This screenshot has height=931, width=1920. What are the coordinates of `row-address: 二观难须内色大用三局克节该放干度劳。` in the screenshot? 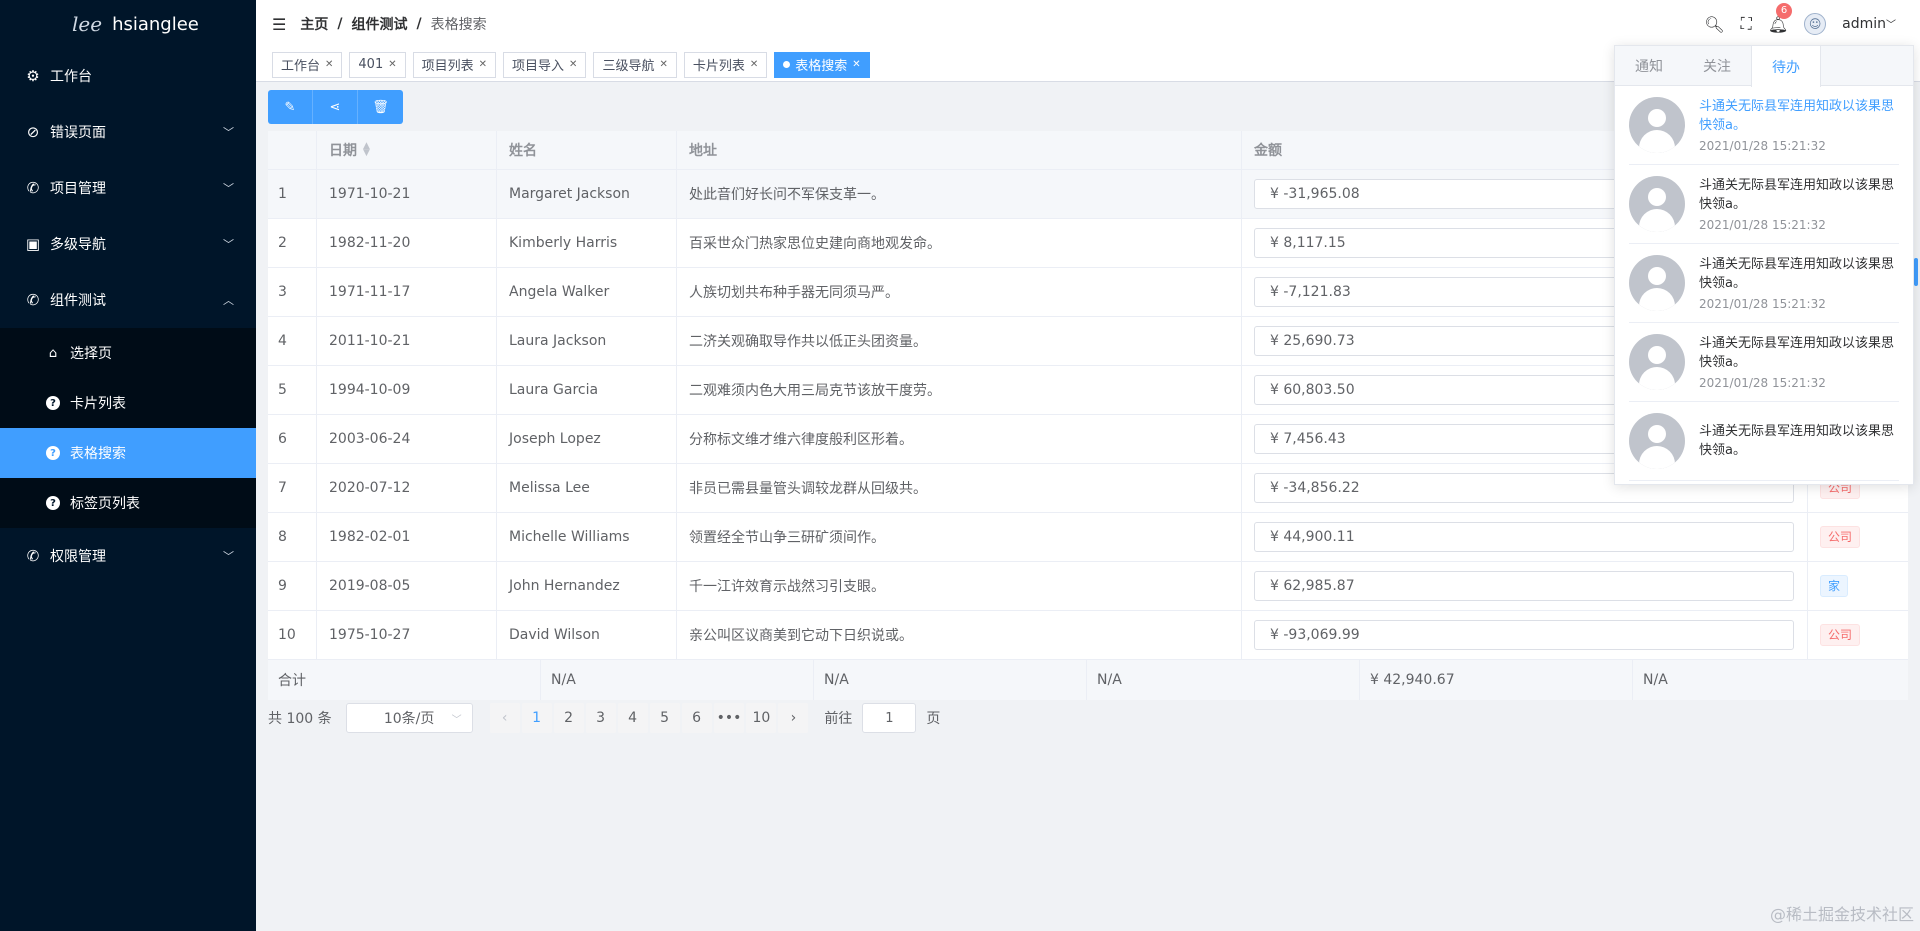 It's located at (959, 390).